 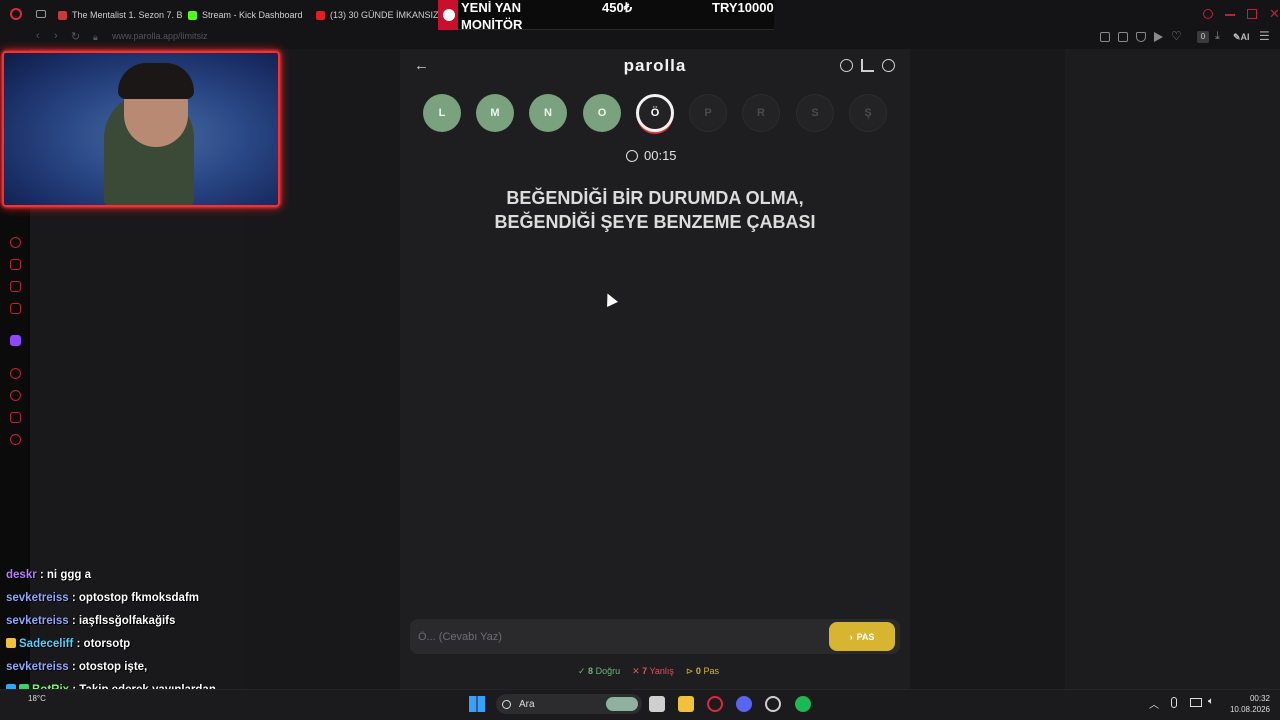 What do you see at coordinates (15, 340) in the screenshot?
I see `twitch-icon` at bounding box center [15, 340].